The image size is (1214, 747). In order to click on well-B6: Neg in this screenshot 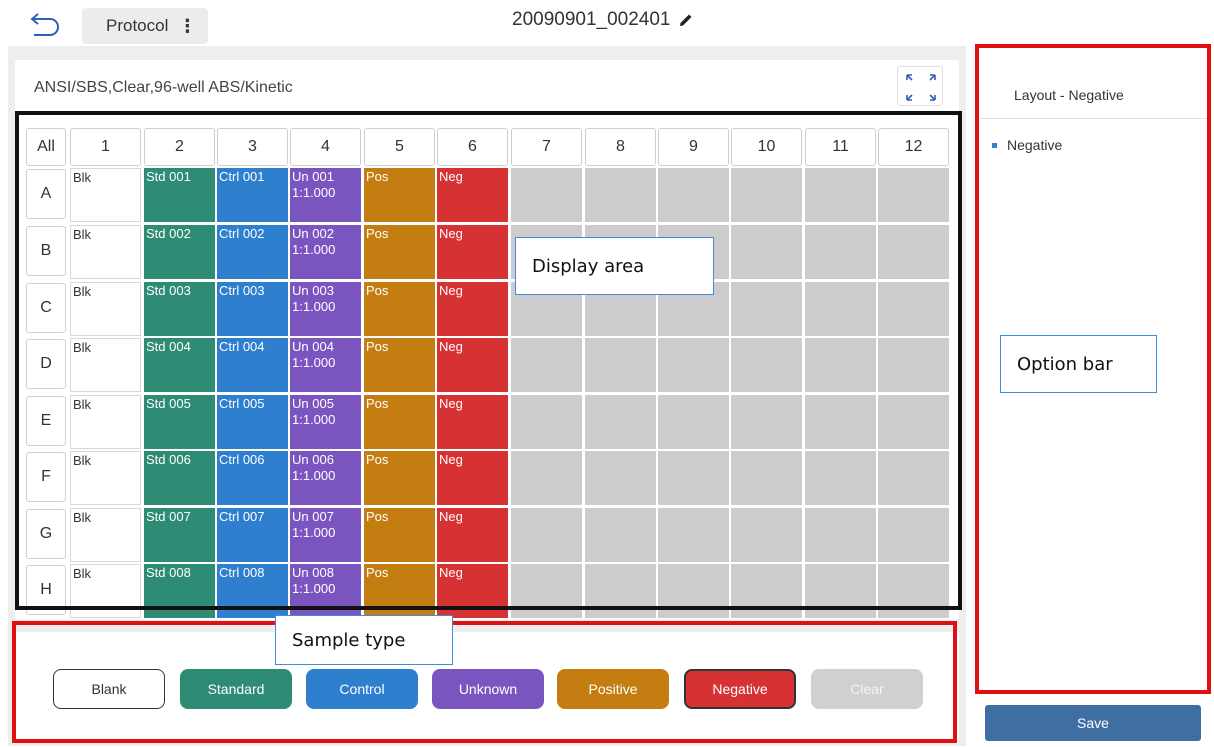, I will do `click(472, 252)`.